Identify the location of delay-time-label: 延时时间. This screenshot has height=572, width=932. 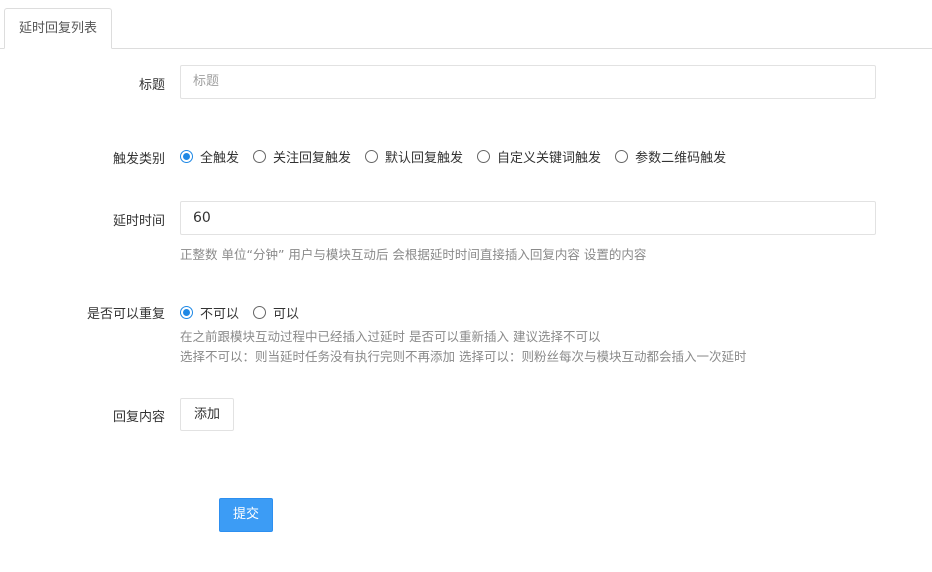
(138, 221).